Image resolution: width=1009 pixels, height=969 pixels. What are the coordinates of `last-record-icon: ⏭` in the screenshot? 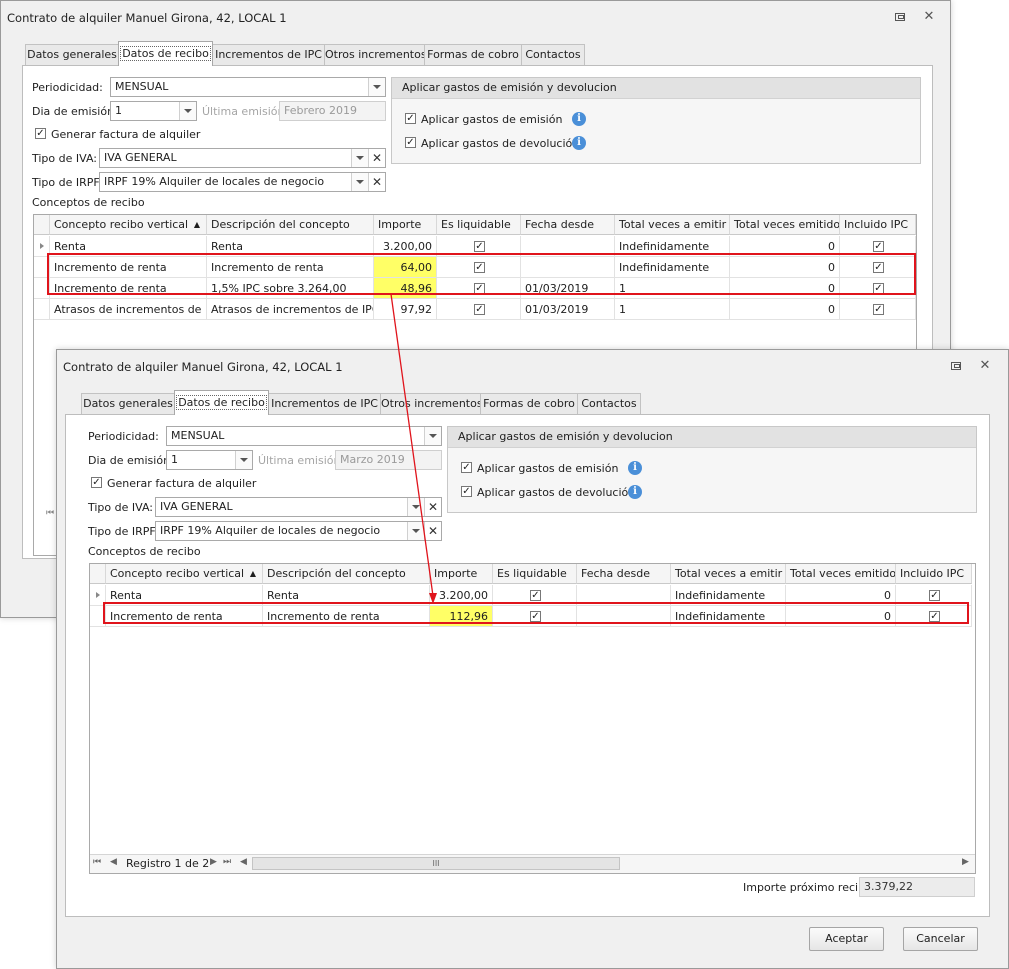 It's located at (227, 862).